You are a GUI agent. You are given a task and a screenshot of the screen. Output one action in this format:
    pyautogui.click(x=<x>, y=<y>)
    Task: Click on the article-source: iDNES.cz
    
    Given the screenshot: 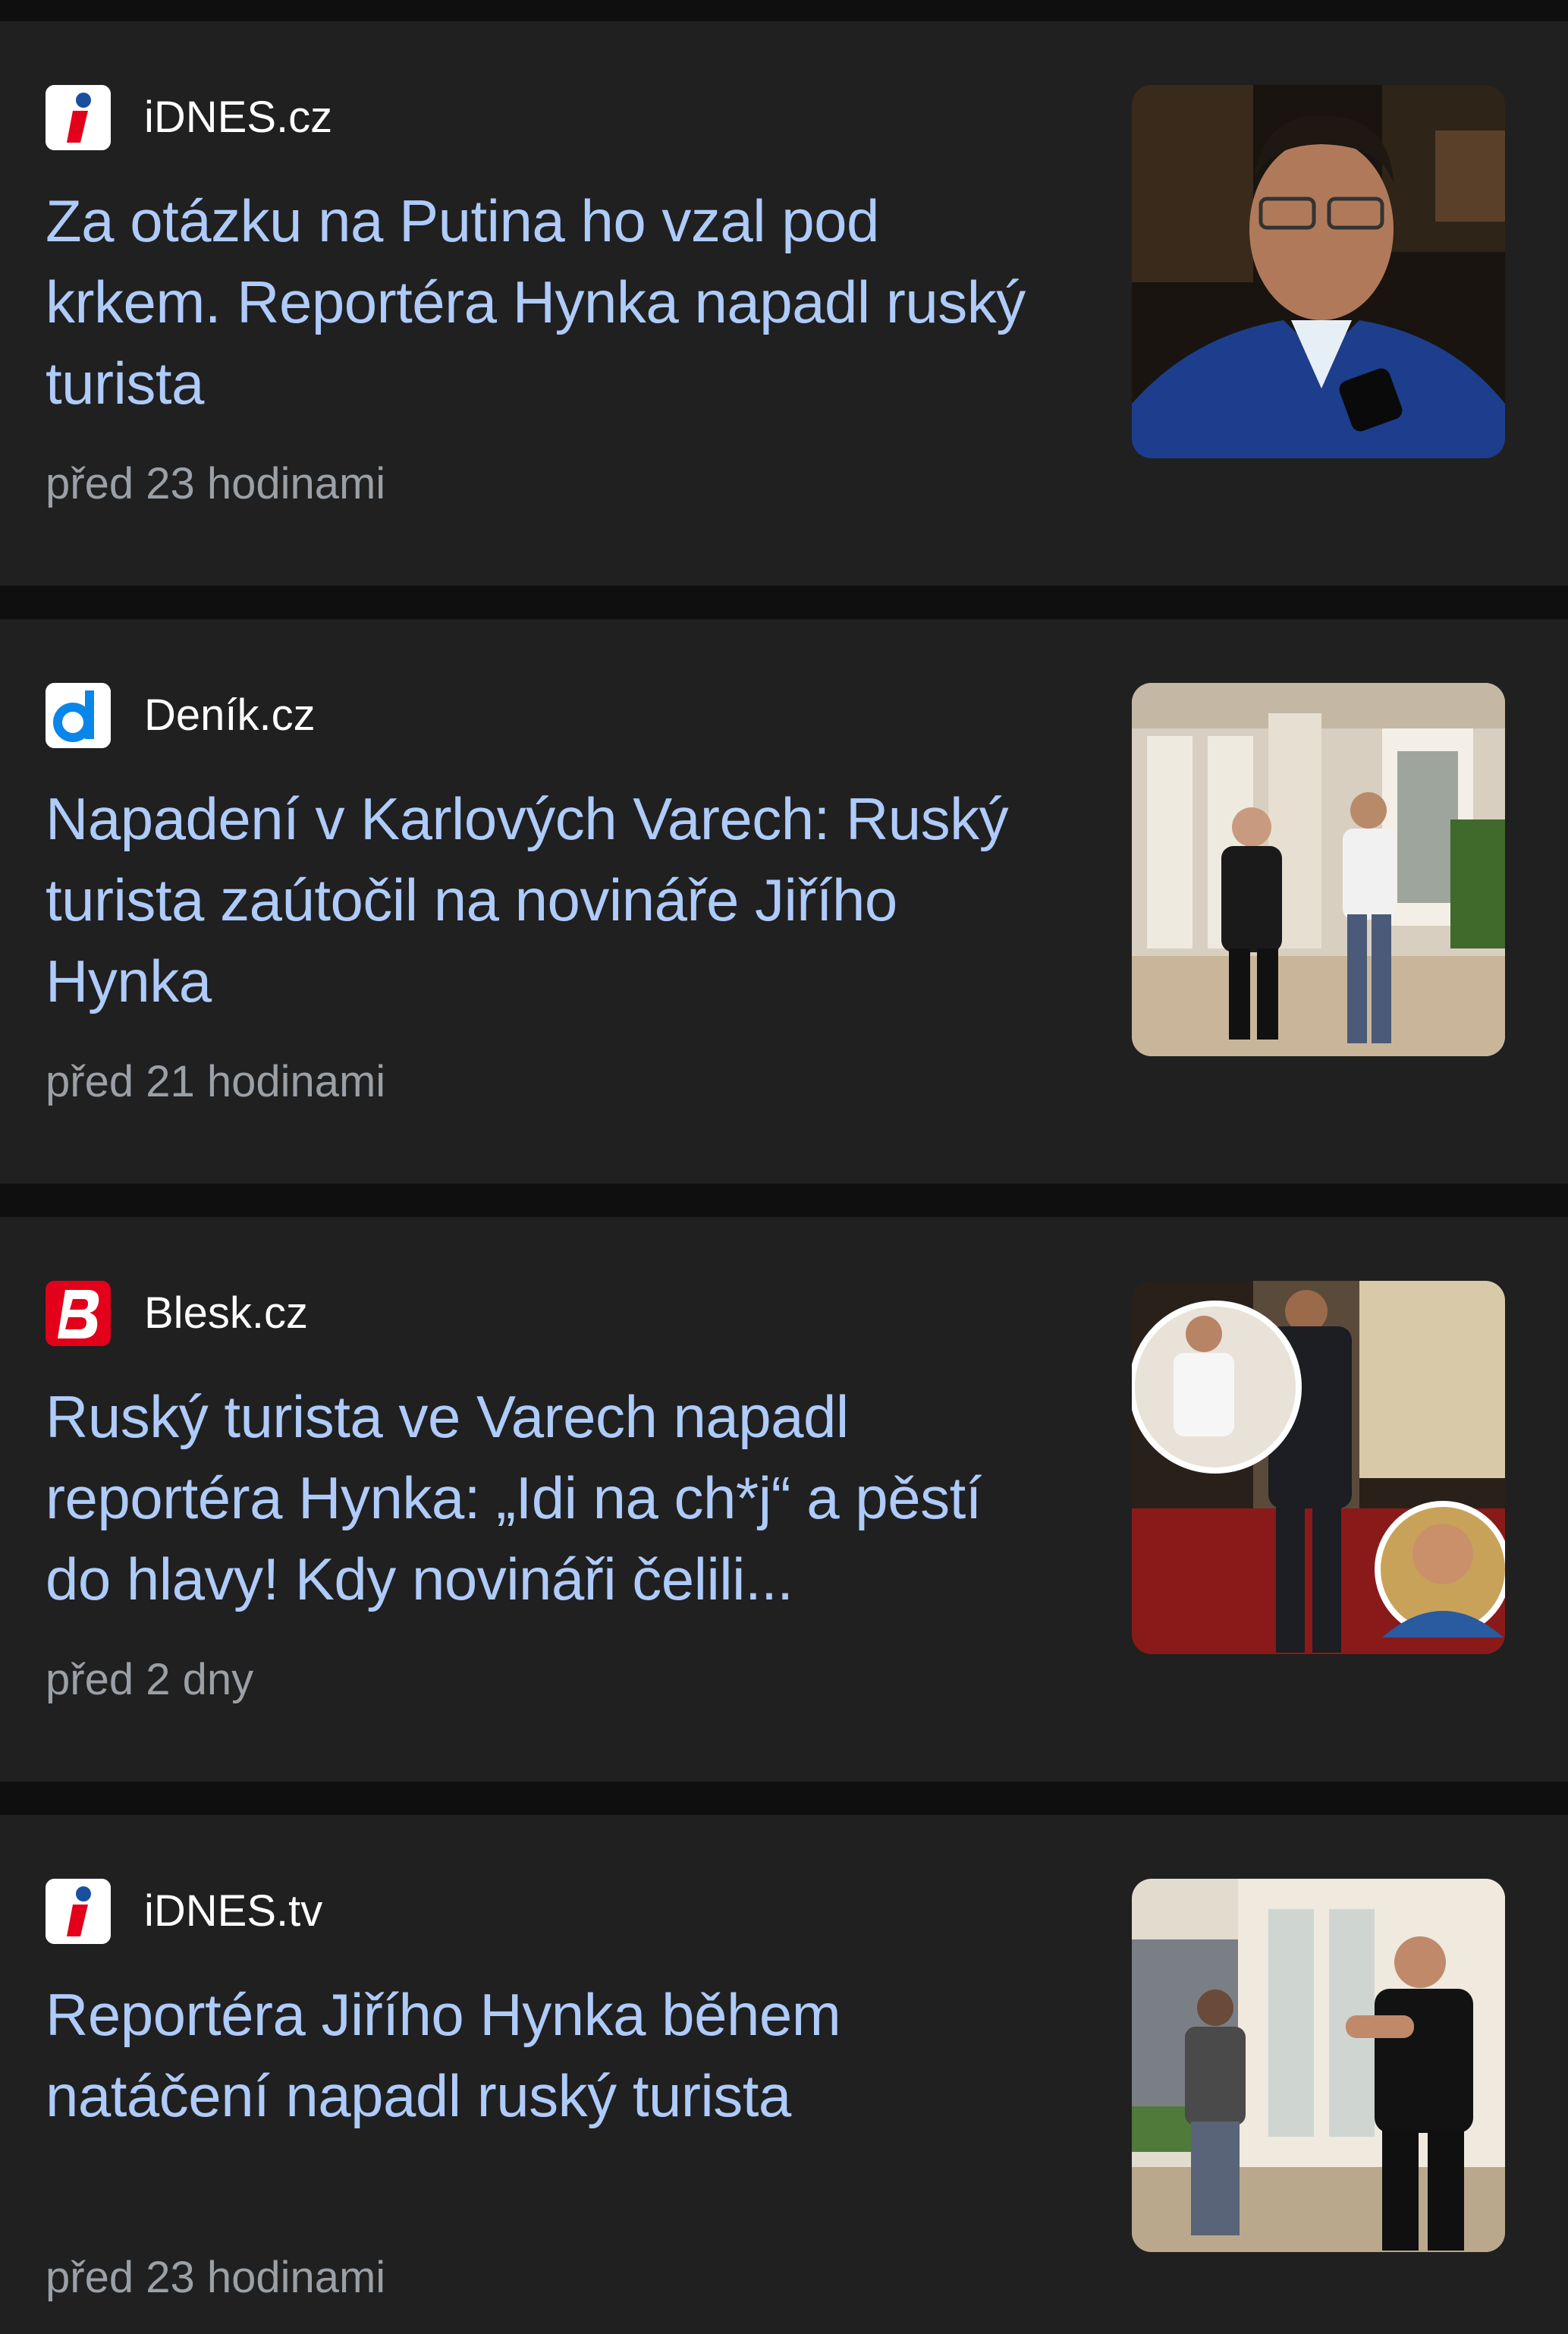 What is the action you would take?
    pyautogui.click(x=189, y=117)
    